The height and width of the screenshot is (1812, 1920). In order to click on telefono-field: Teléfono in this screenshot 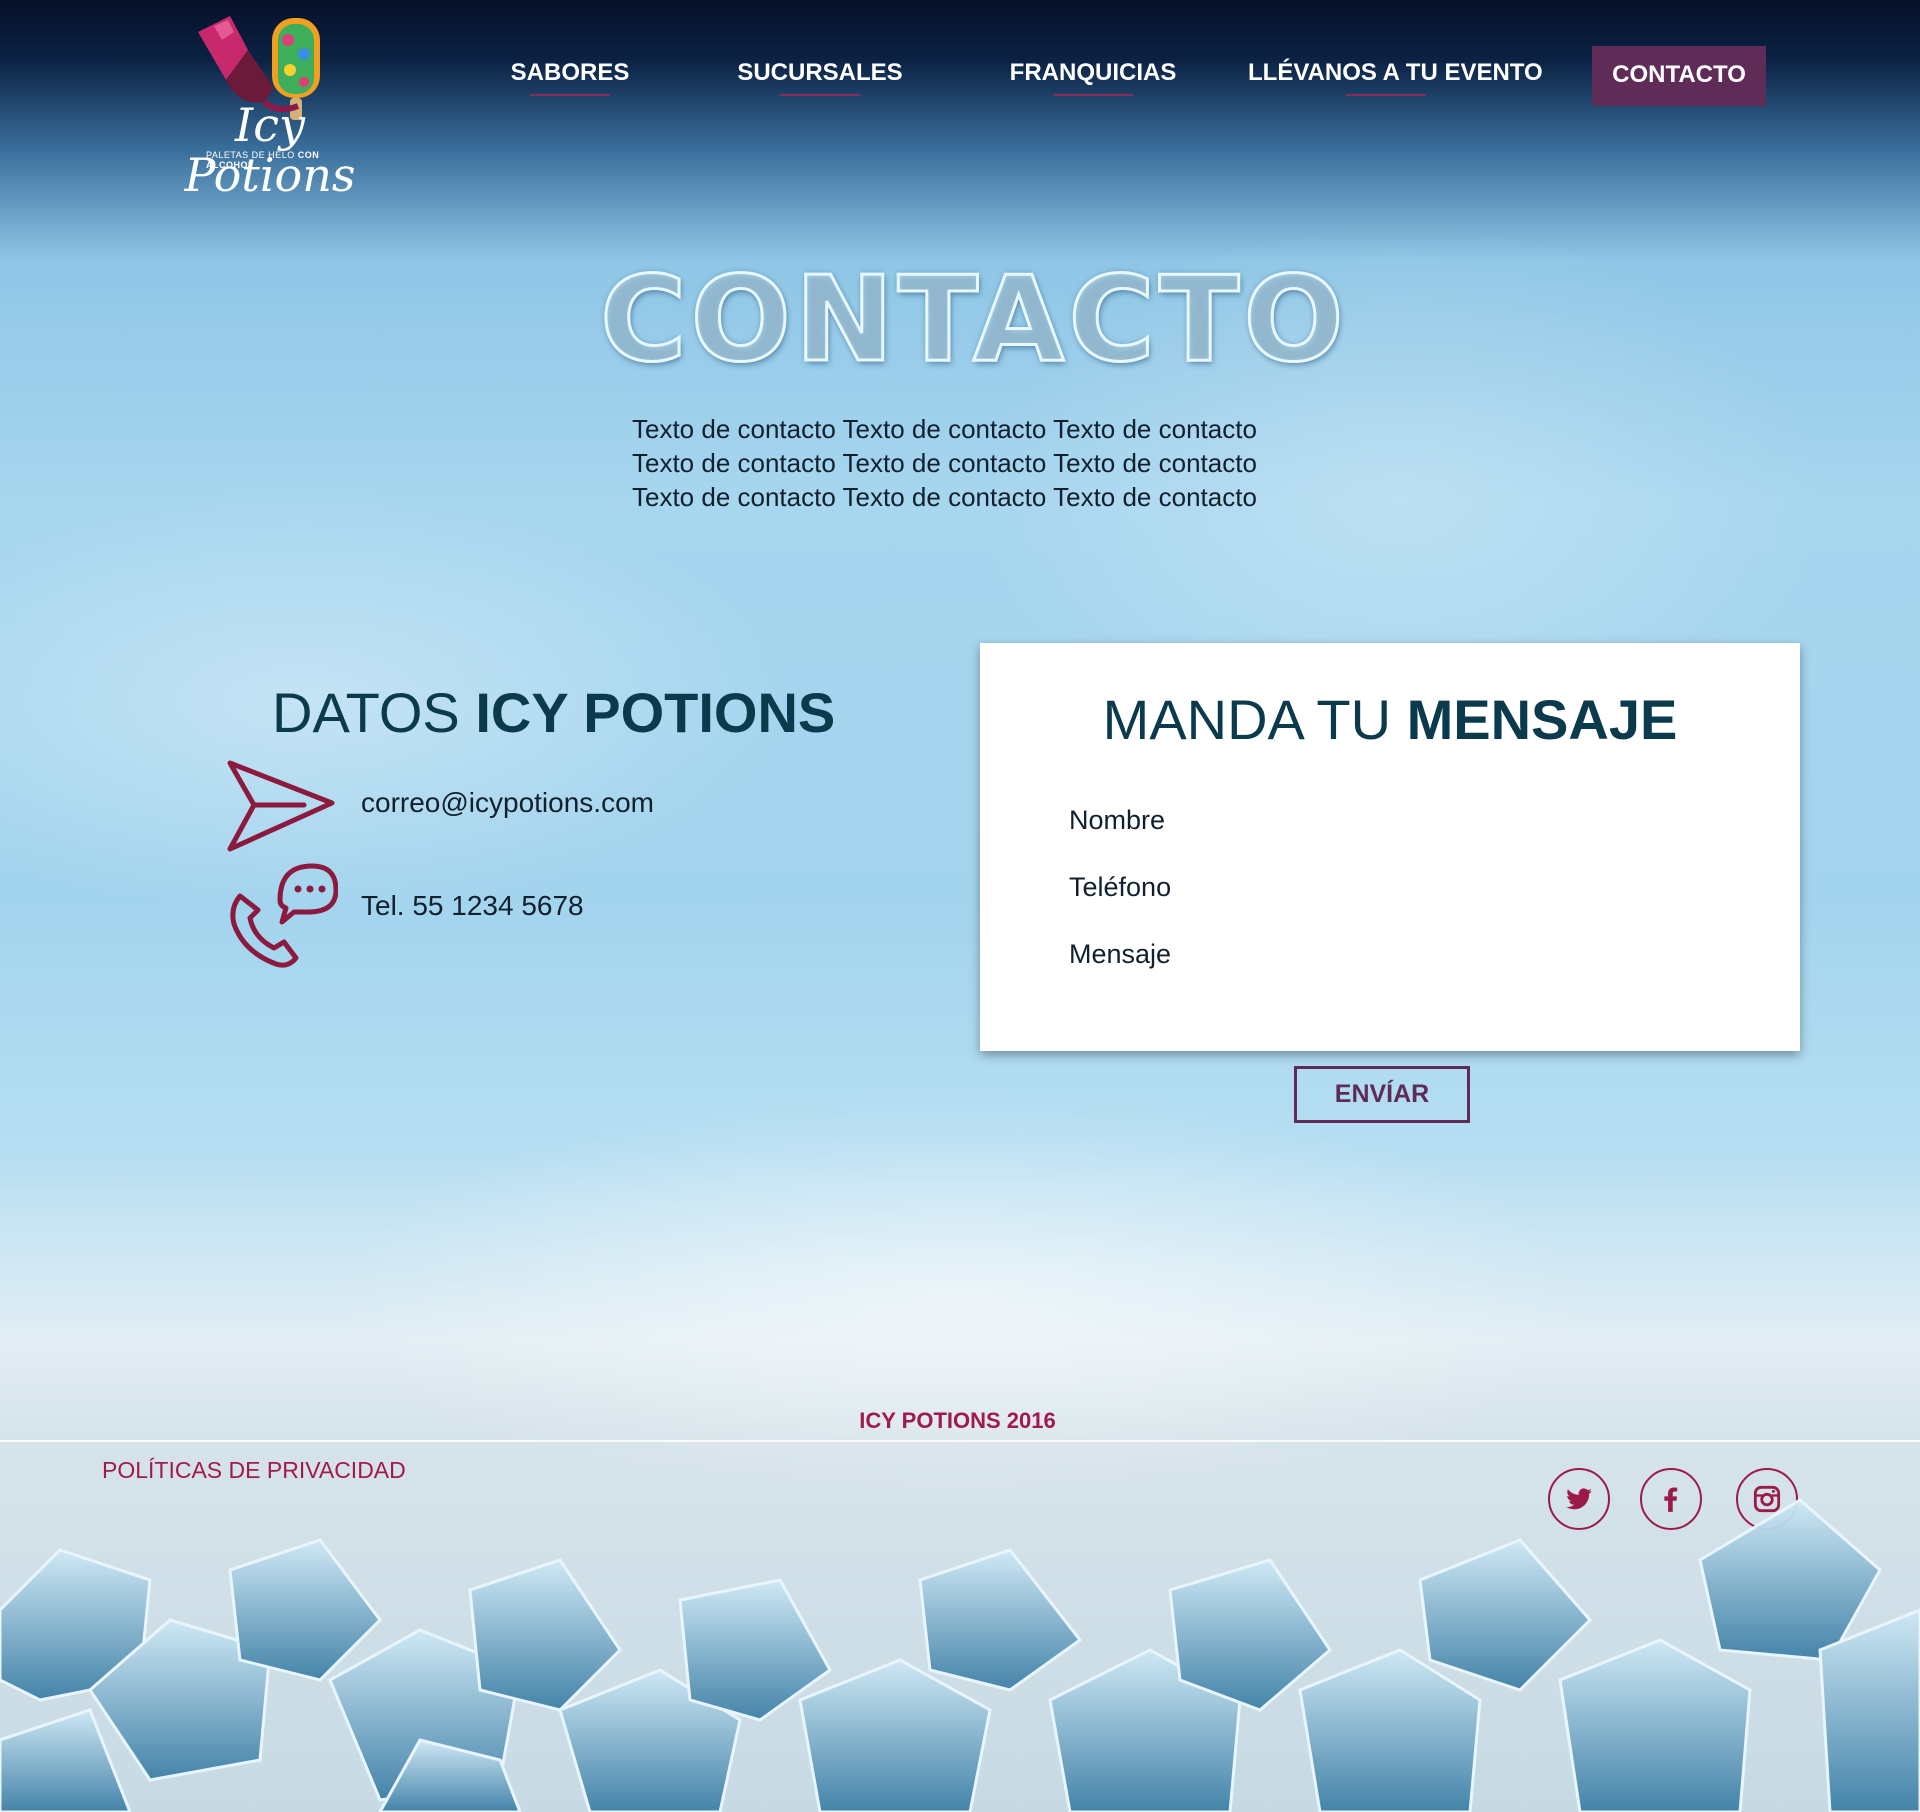, I will do `click(1389, 890)`.